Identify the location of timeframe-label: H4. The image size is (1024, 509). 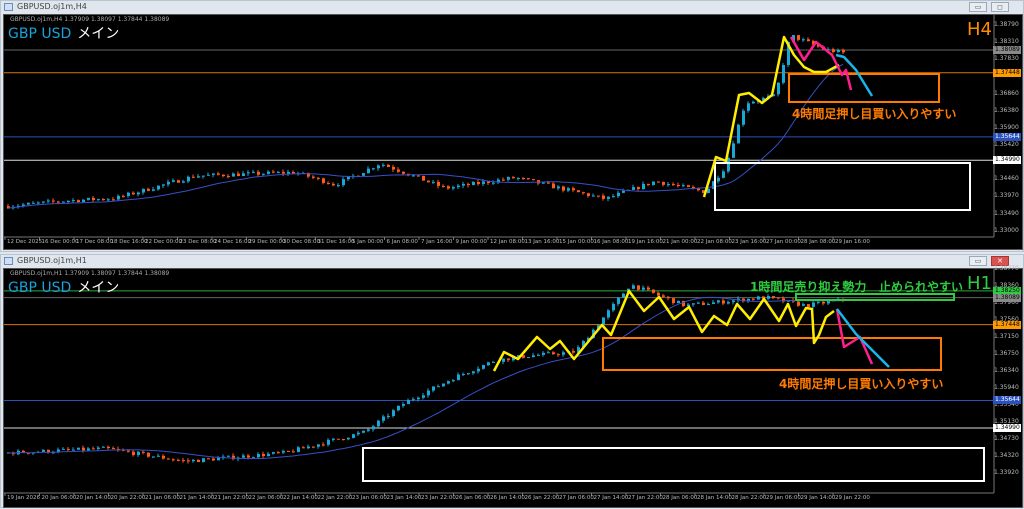
(979, 29).